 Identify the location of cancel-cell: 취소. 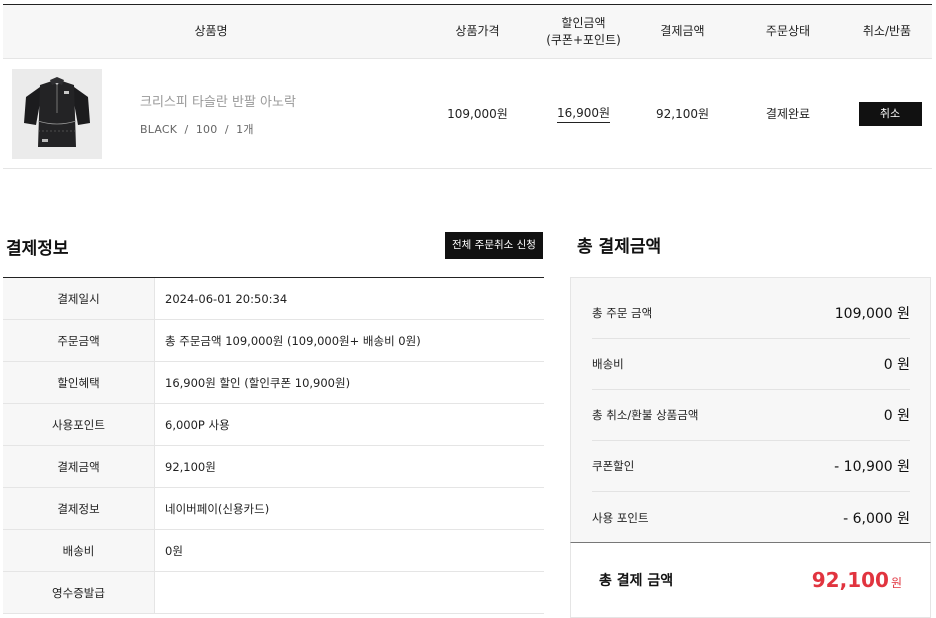
(887, 113).